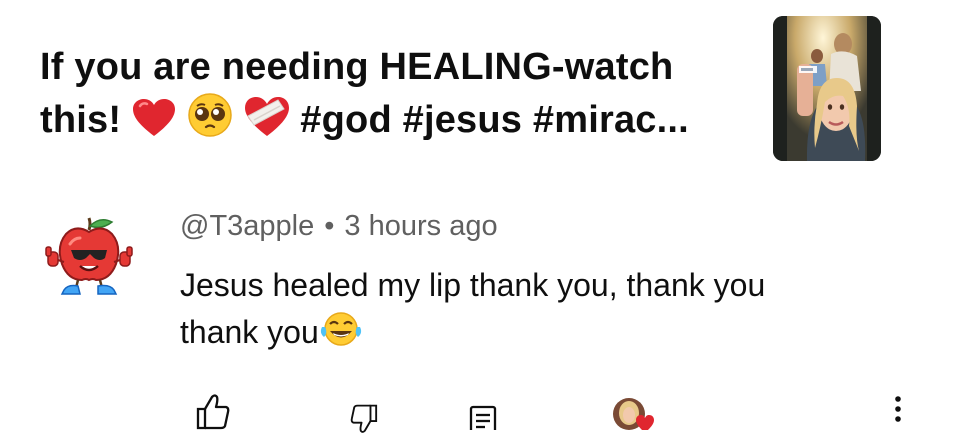 This screenshot has width=960, height=439. Describe the element at coordinates (154, 124) in the screenshot. I see `red-heart-icon` at that location.